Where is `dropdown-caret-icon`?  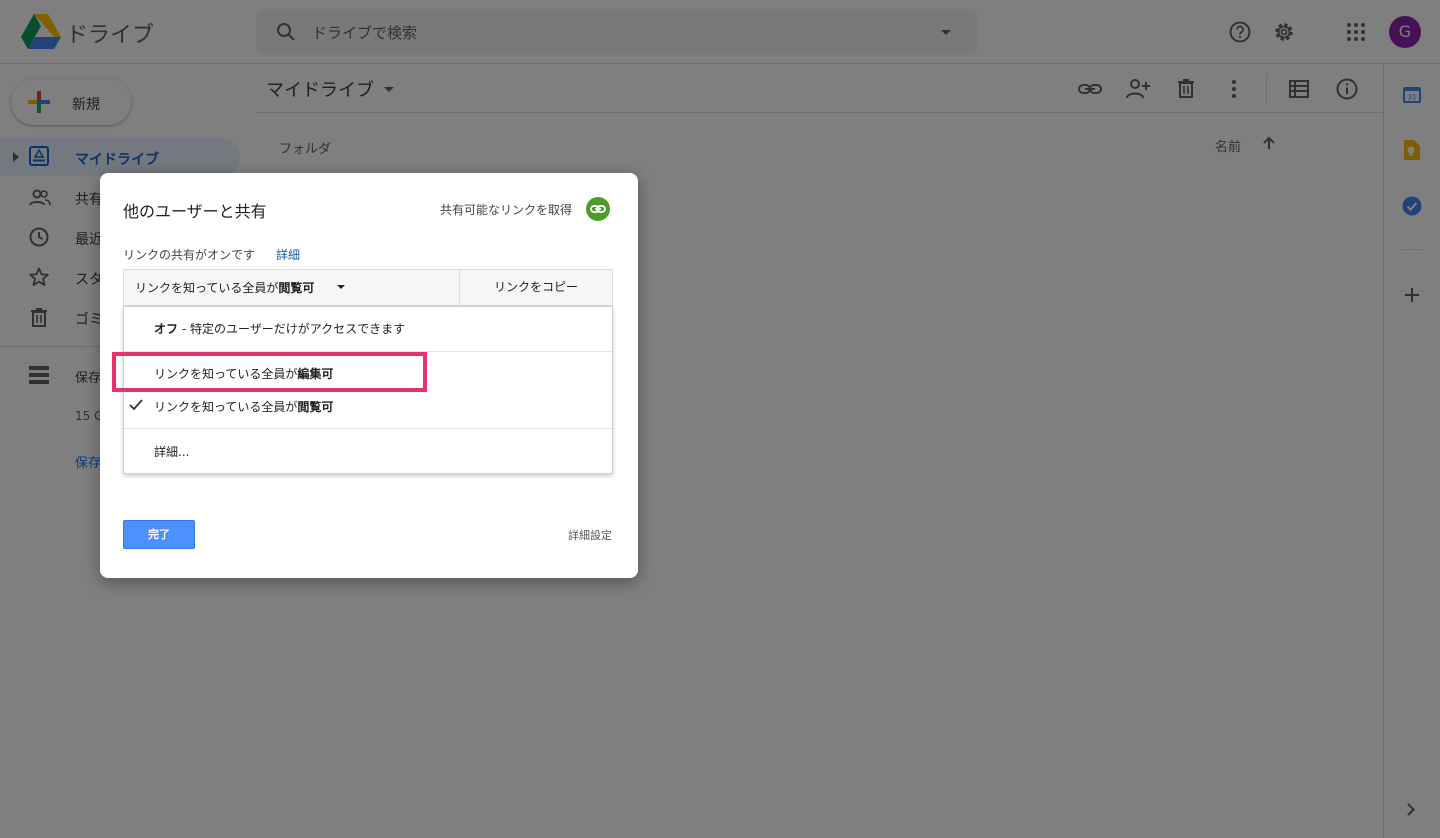
dropdown-caret-icon is located at coordinates (341, 287).